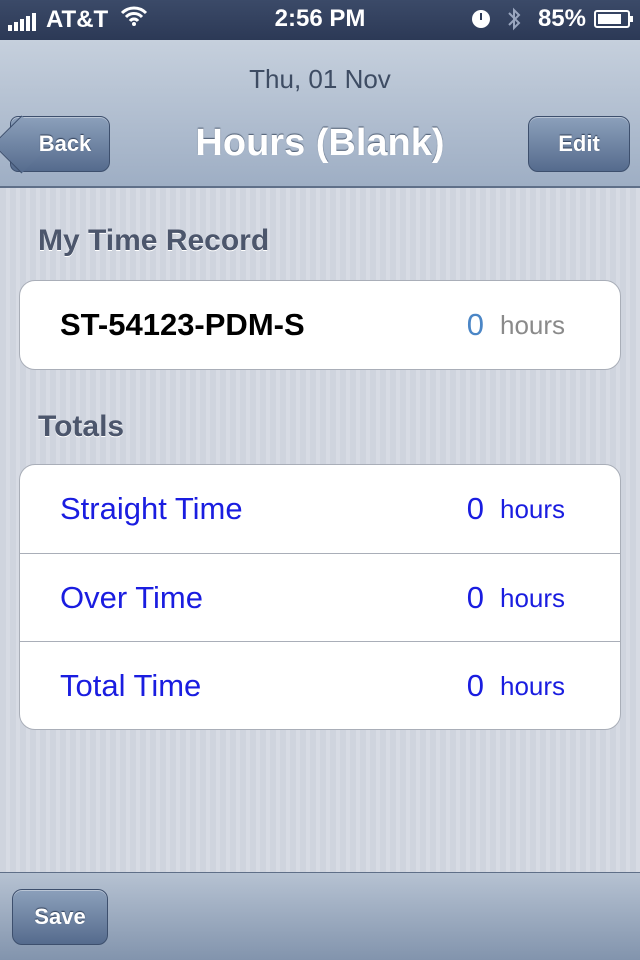 The height and width of the screenshot is (960, 640). I want to click on totals-row-over-time: Over Time 0 hours, so click(320, 597).